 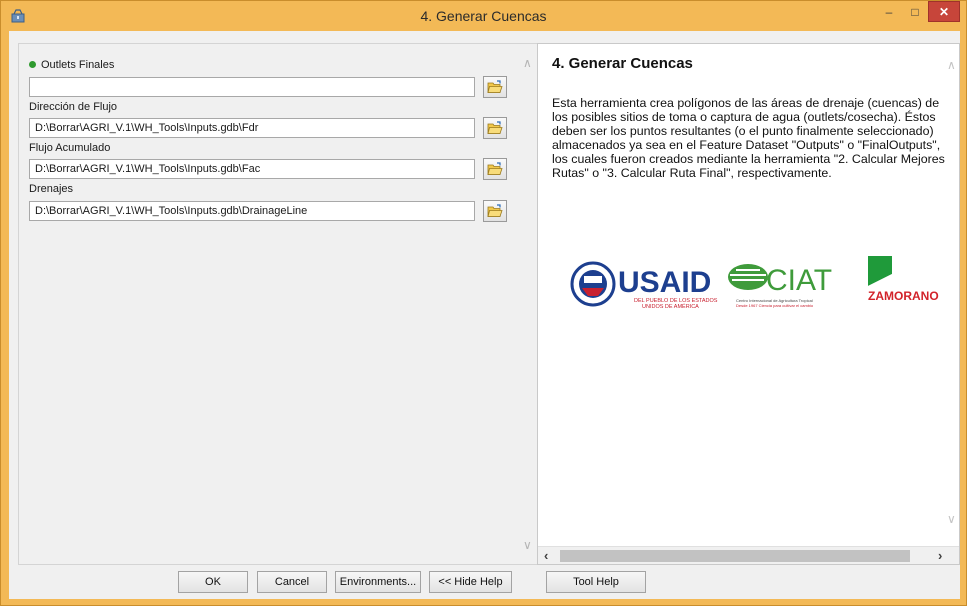 I want to click on param-label-drenajes: Drenajes, so click(x=51, y=189).